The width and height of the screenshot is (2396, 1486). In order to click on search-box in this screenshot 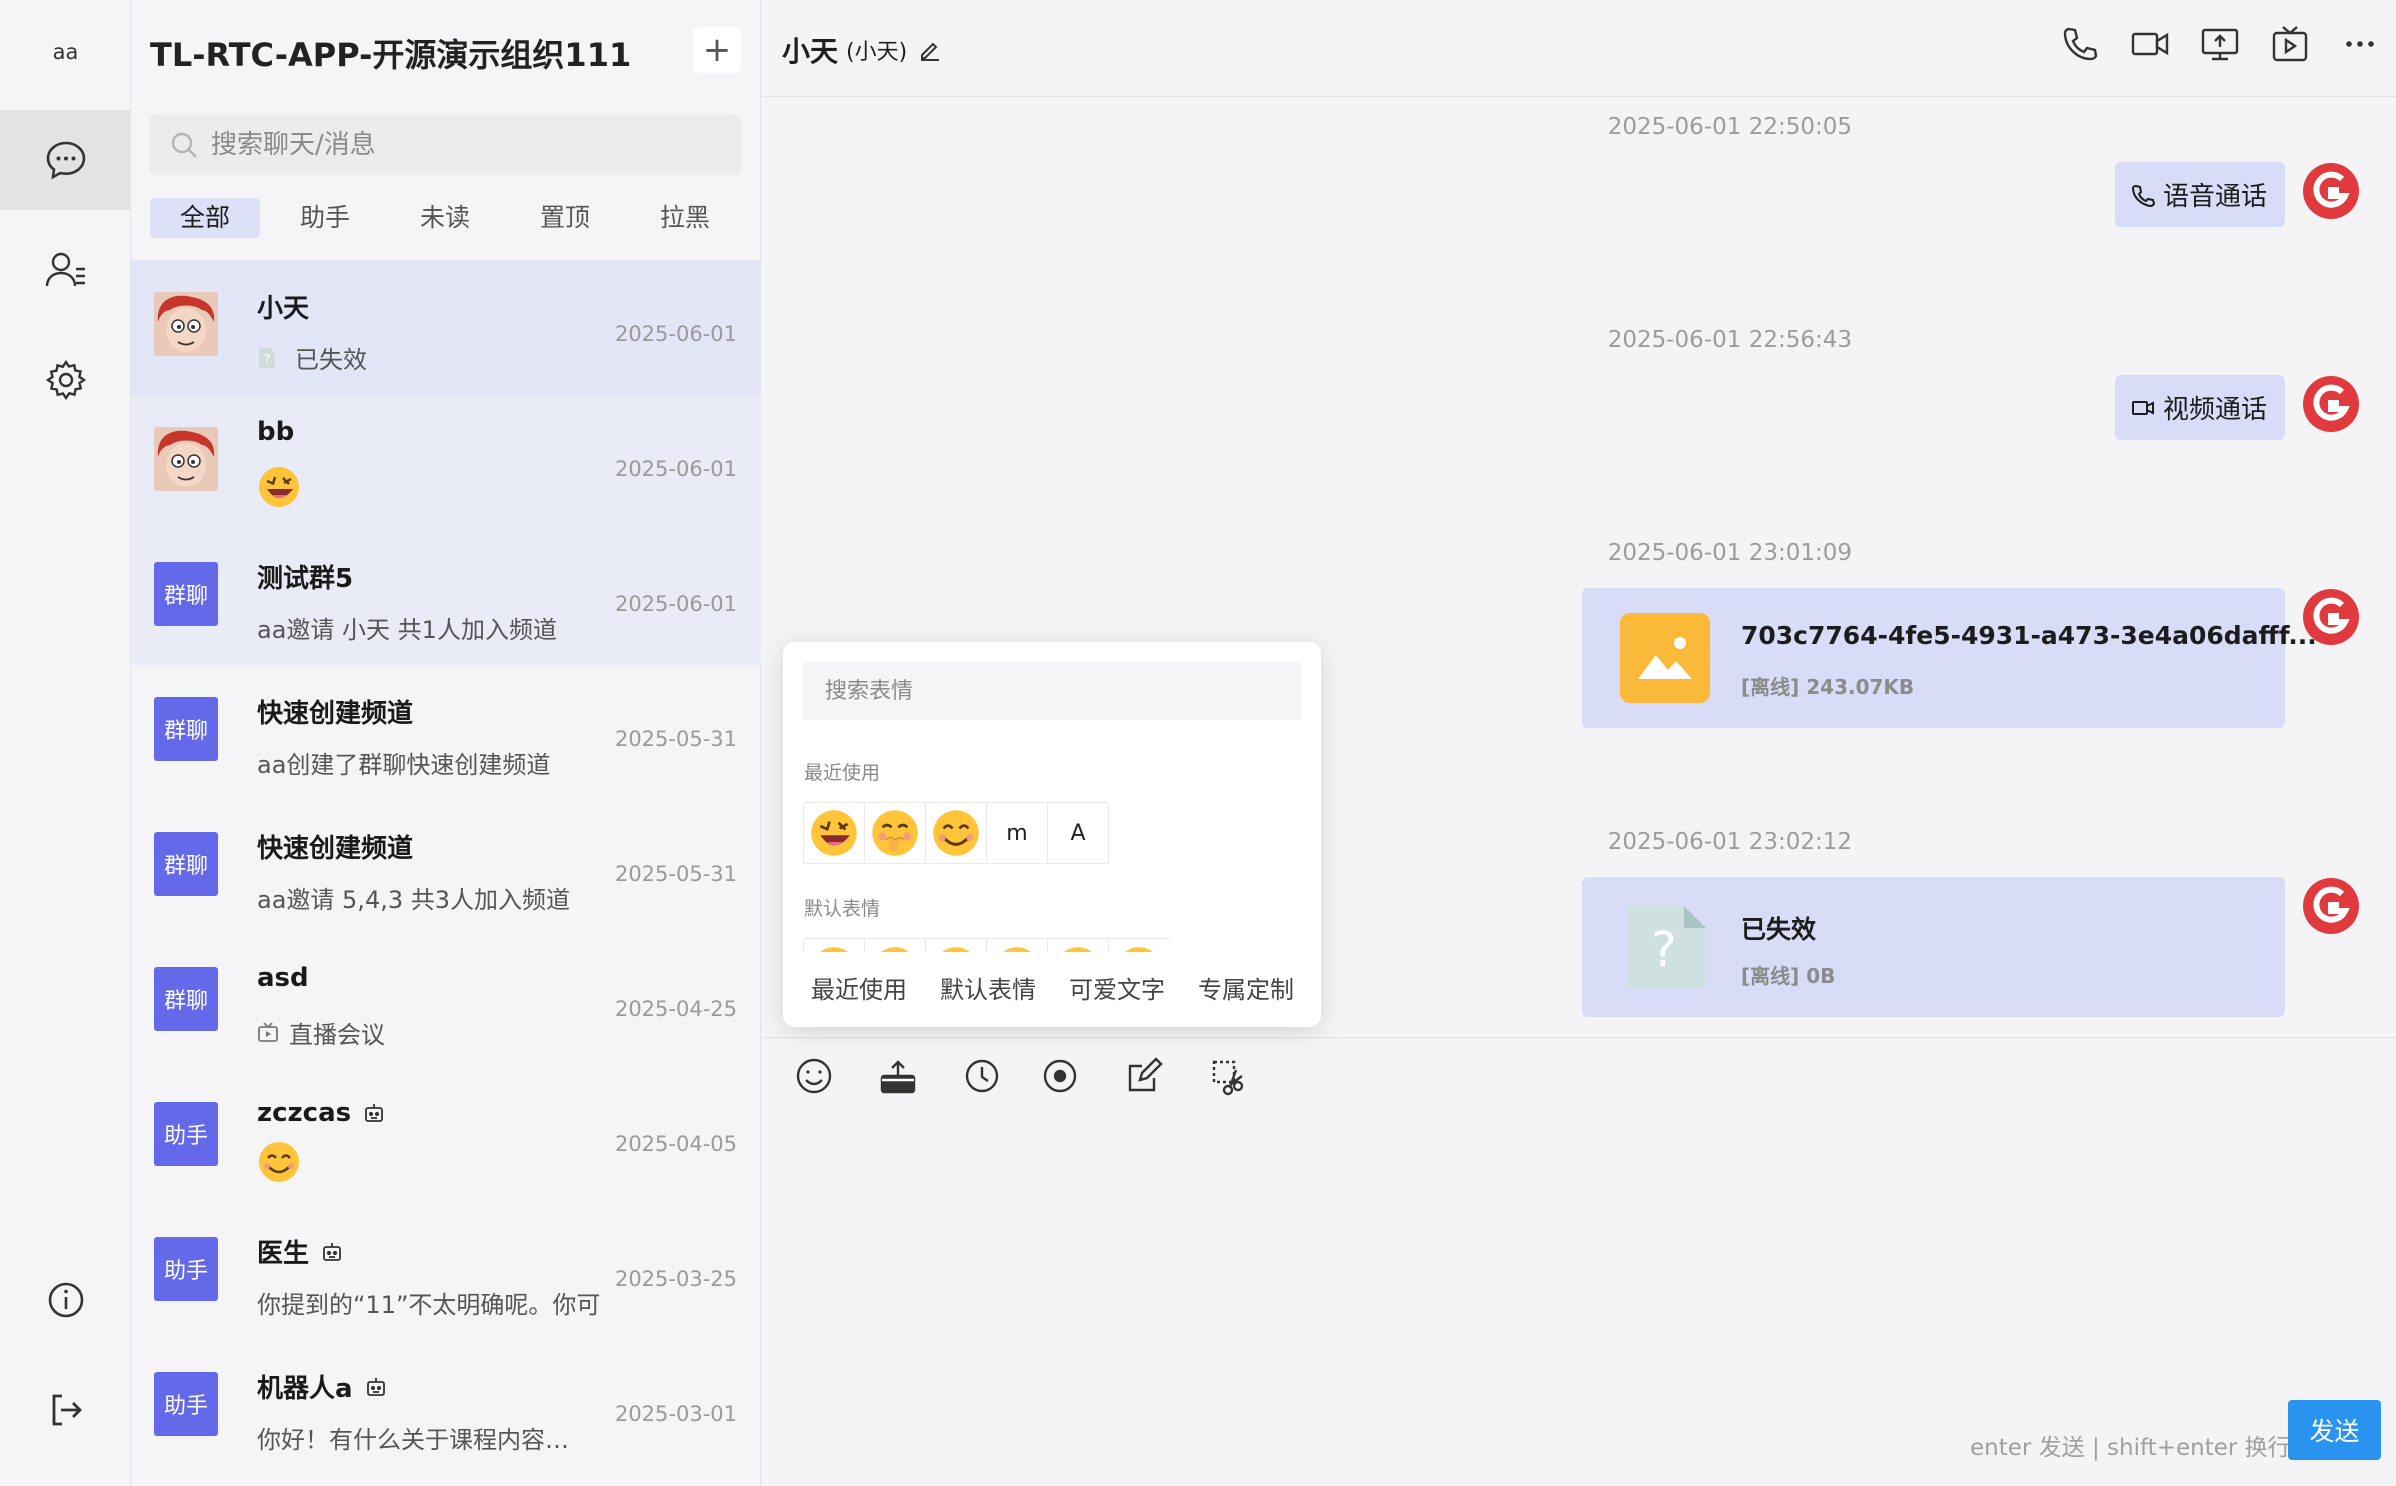, I will do `click(445, 145)`.